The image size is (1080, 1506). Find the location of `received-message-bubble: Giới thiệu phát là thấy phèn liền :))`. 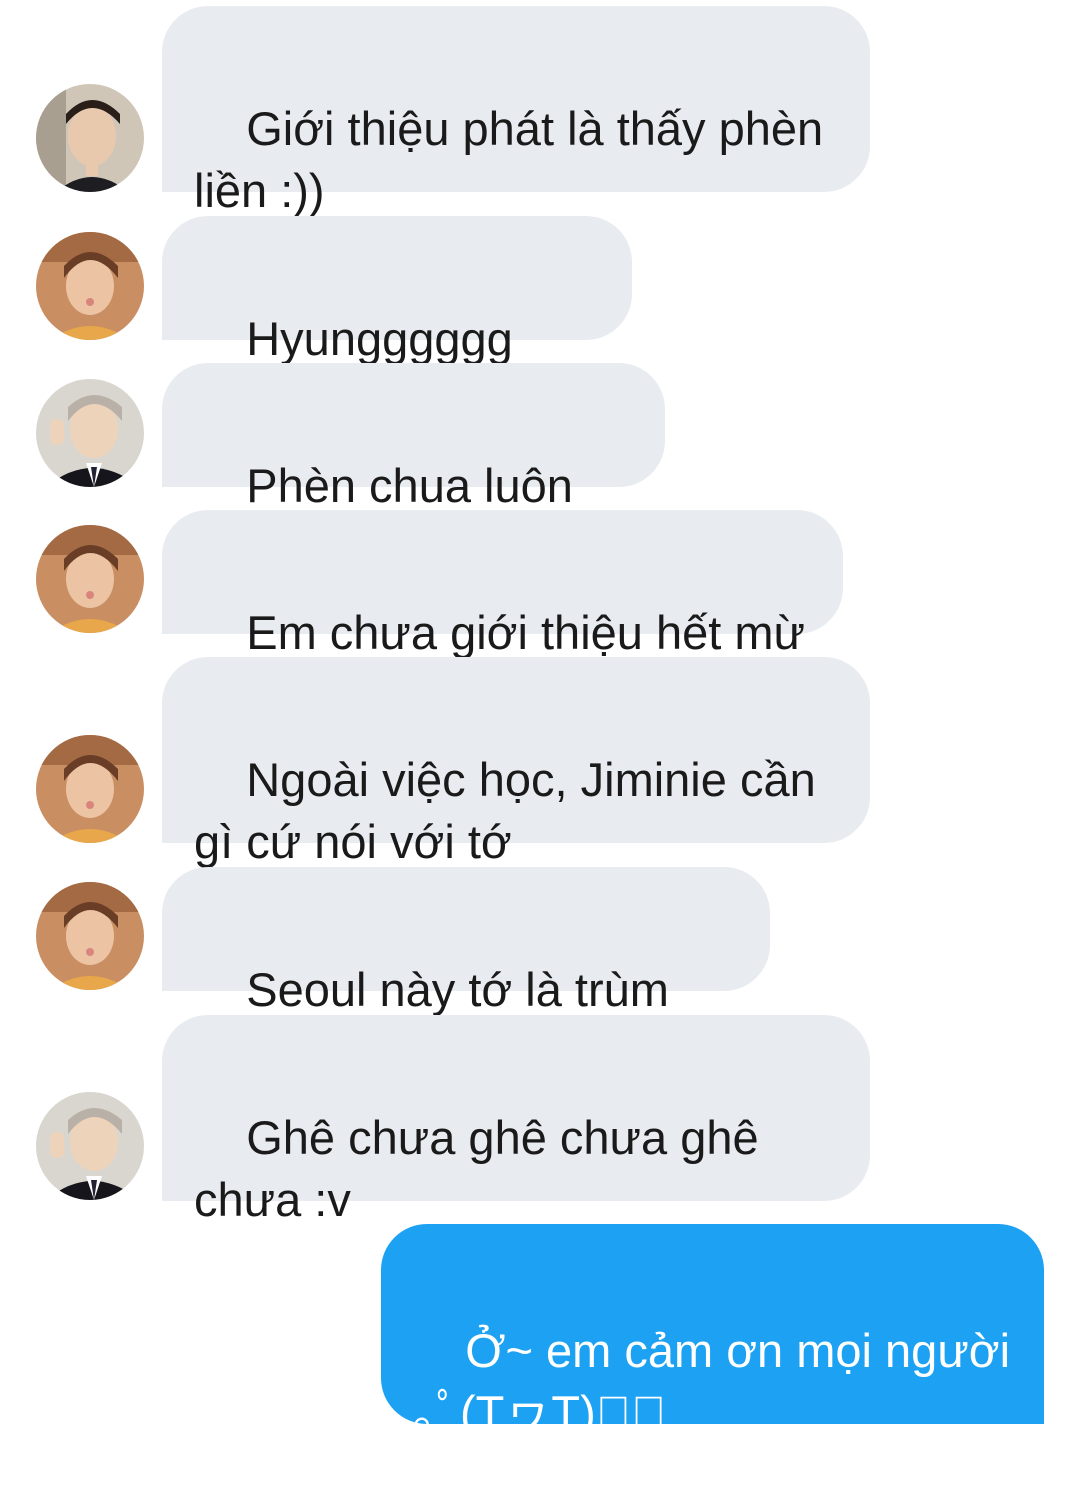

received-message-bubble: Giới thiệu phát là thấy phèn liền :)) is located at coordinates (516, 111).